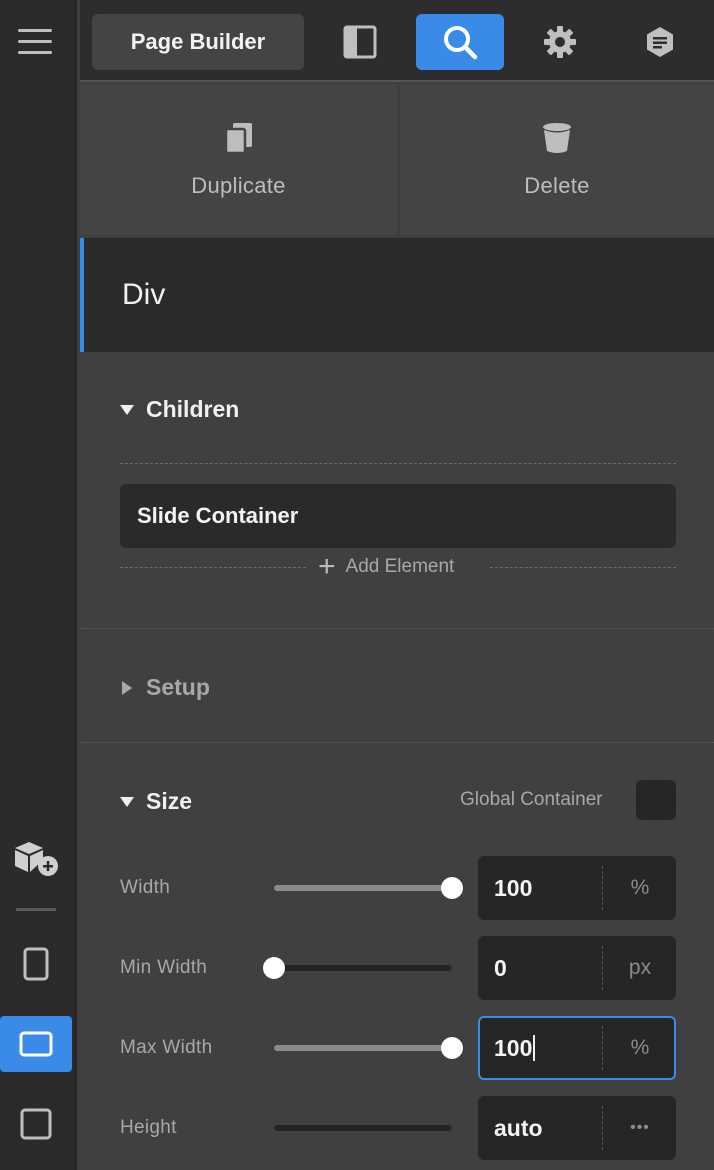 The height and width of the screenshot is (1170, 714). Describe the element at coordinates (557, 185) in the screenshot. I see `delete-label: Delete` at that location.